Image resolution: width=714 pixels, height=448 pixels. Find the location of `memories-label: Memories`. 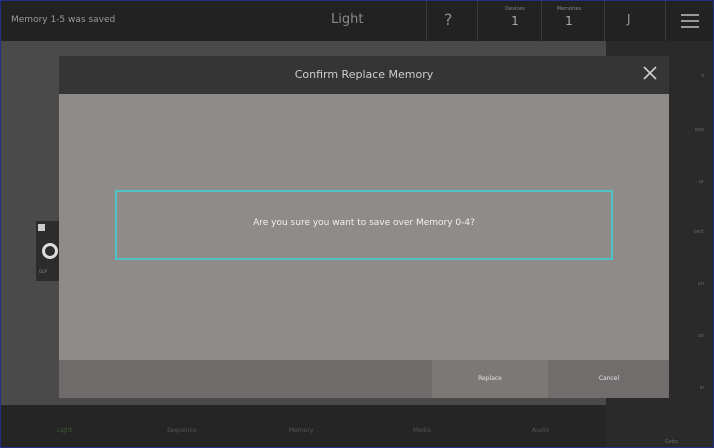

memories-label: Memories is located at coordinates (569, 9).